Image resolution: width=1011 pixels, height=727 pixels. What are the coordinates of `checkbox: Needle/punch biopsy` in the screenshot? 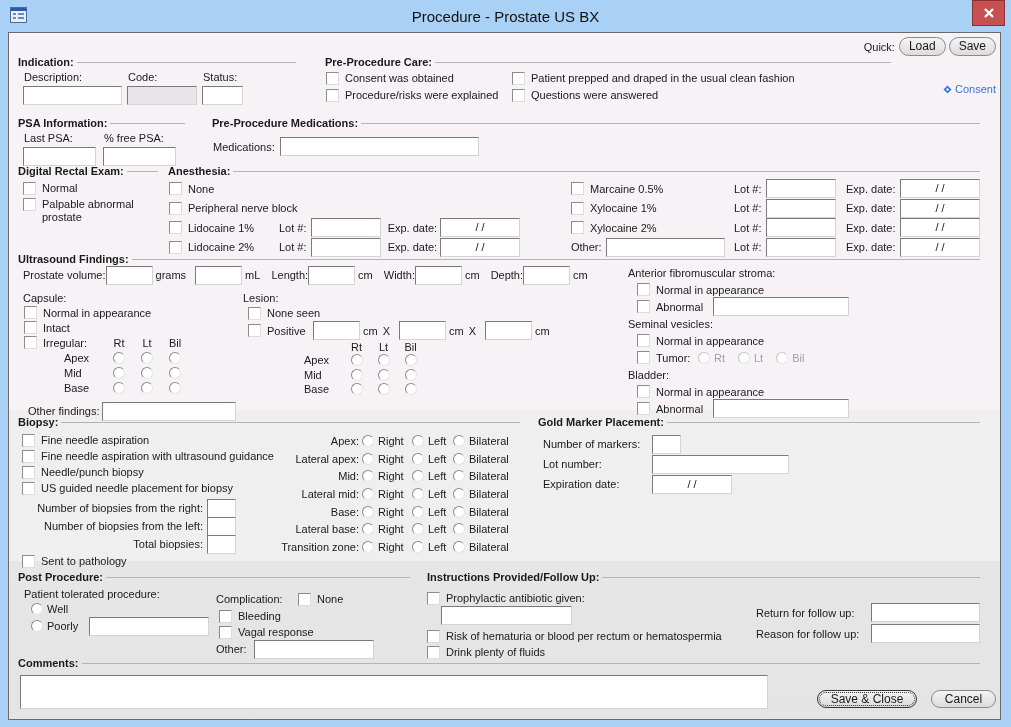 It's located at (83, 472).